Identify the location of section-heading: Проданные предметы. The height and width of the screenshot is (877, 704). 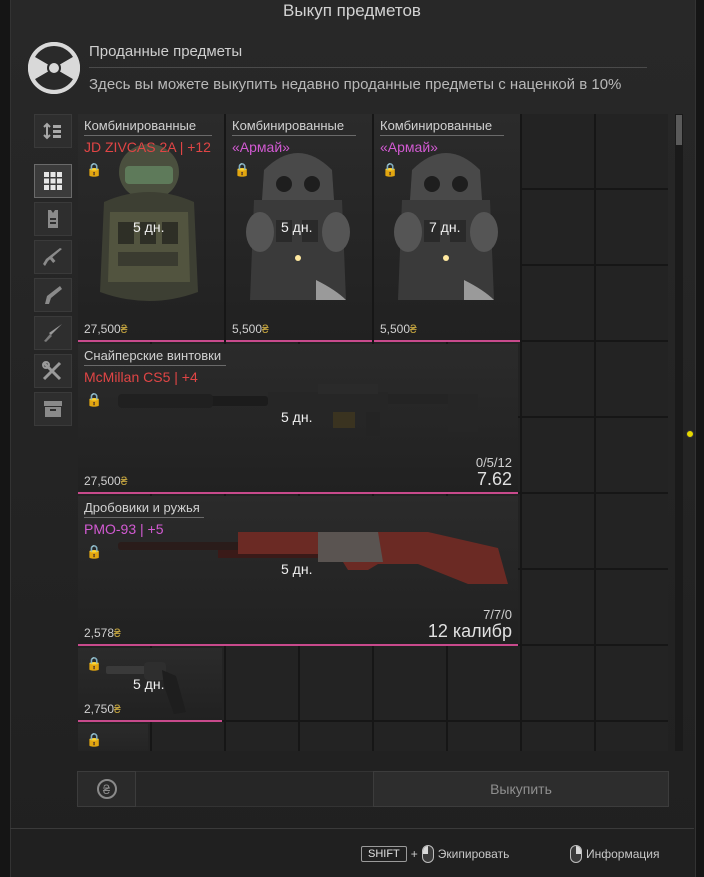
(166, 51).